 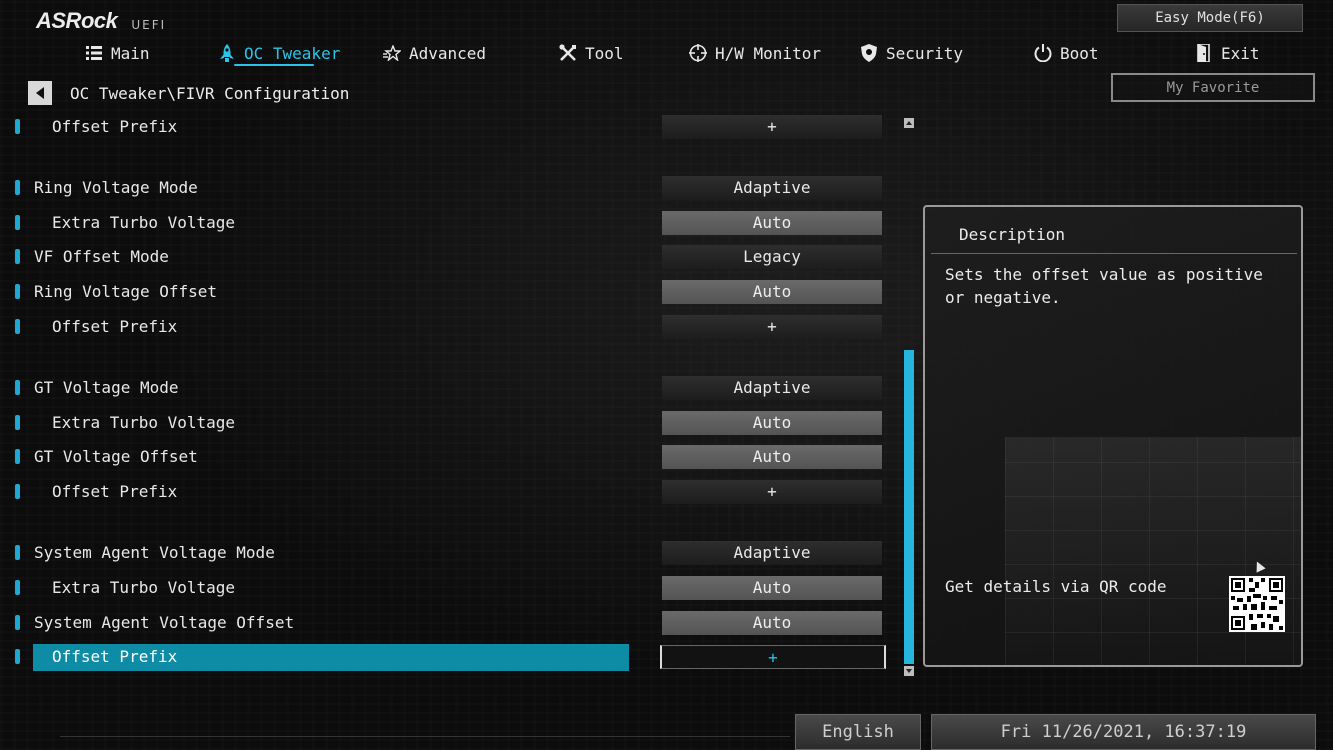 What do you see at coordinates (425, 736) in the screenshot?
I see `footer-divider` at bounding box center [425, 736].